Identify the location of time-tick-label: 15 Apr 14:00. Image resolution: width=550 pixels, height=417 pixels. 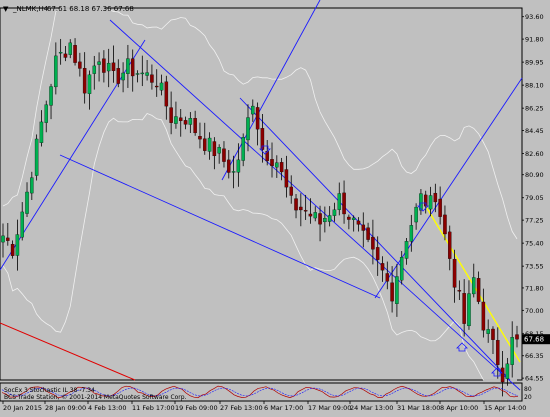
(505, 408).